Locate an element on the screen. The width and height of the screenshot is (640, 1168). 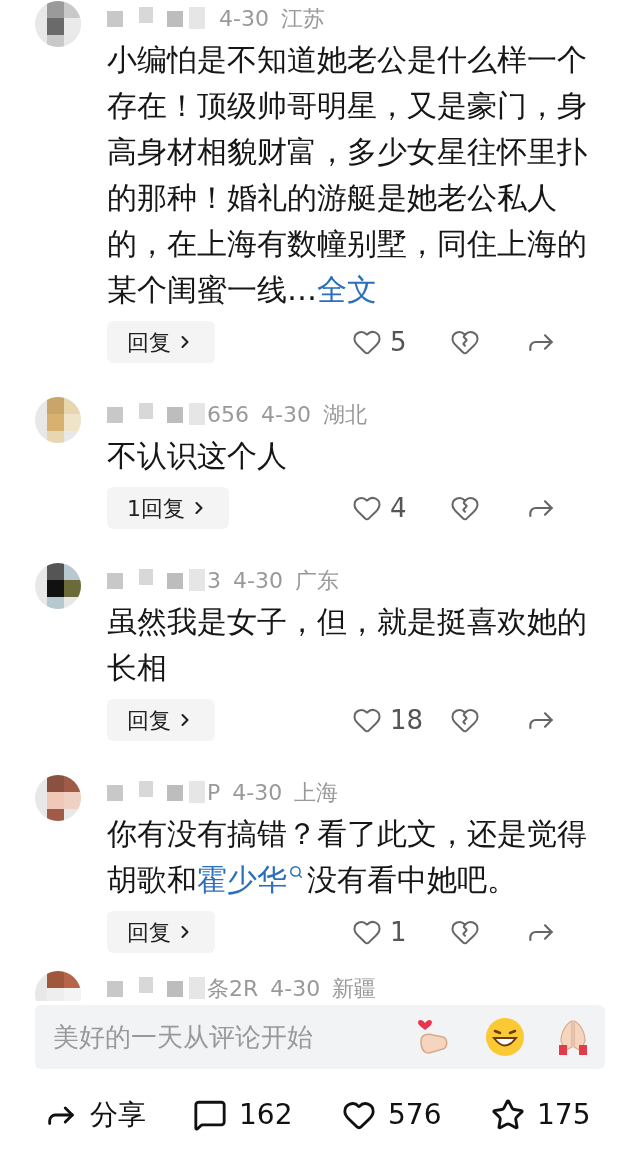
comment-location: 江苏 is located at coordinates (302, 18).